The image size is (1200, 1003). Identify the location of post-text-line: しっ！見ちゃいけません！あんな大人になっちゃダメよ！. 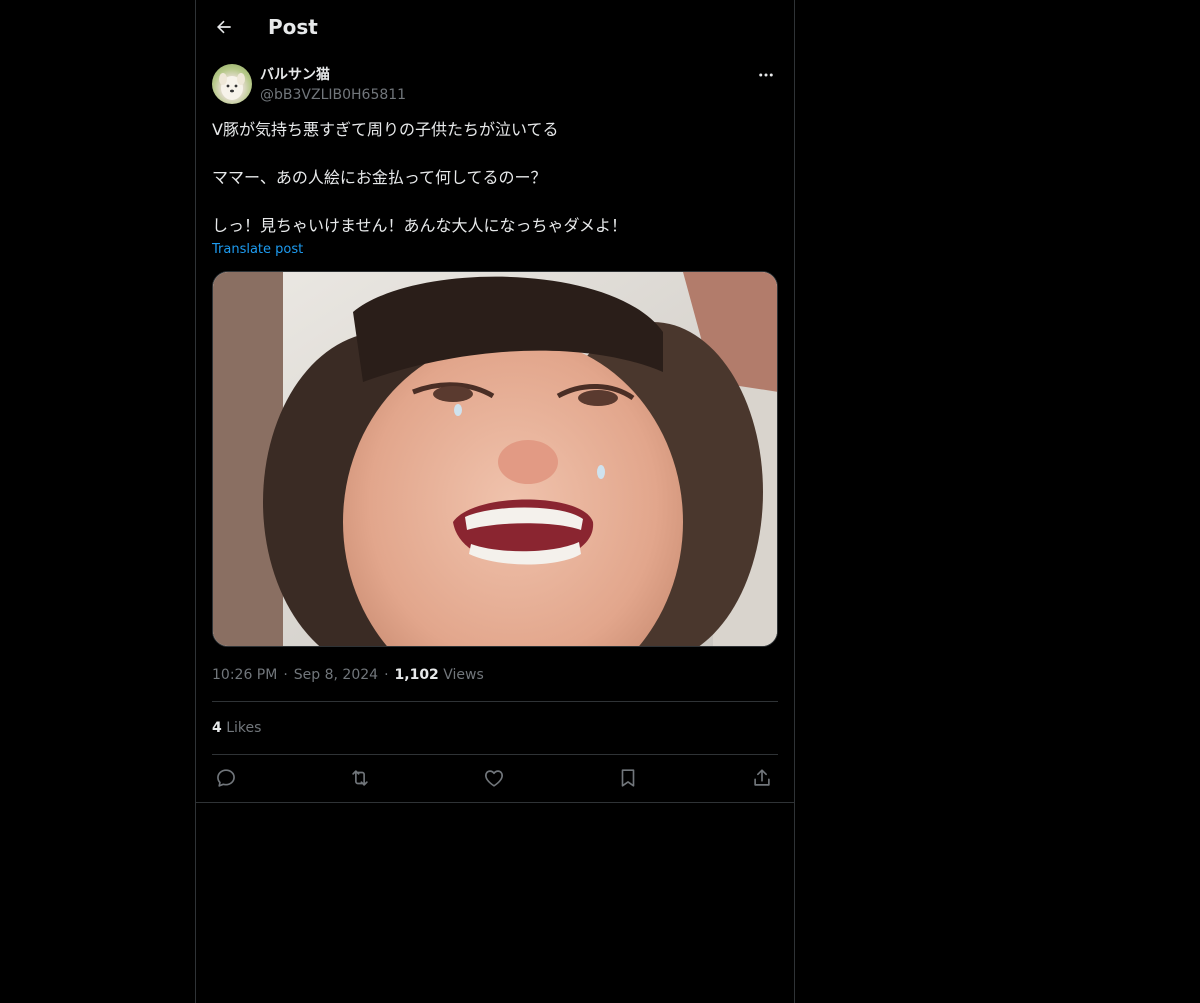
(420, 225).